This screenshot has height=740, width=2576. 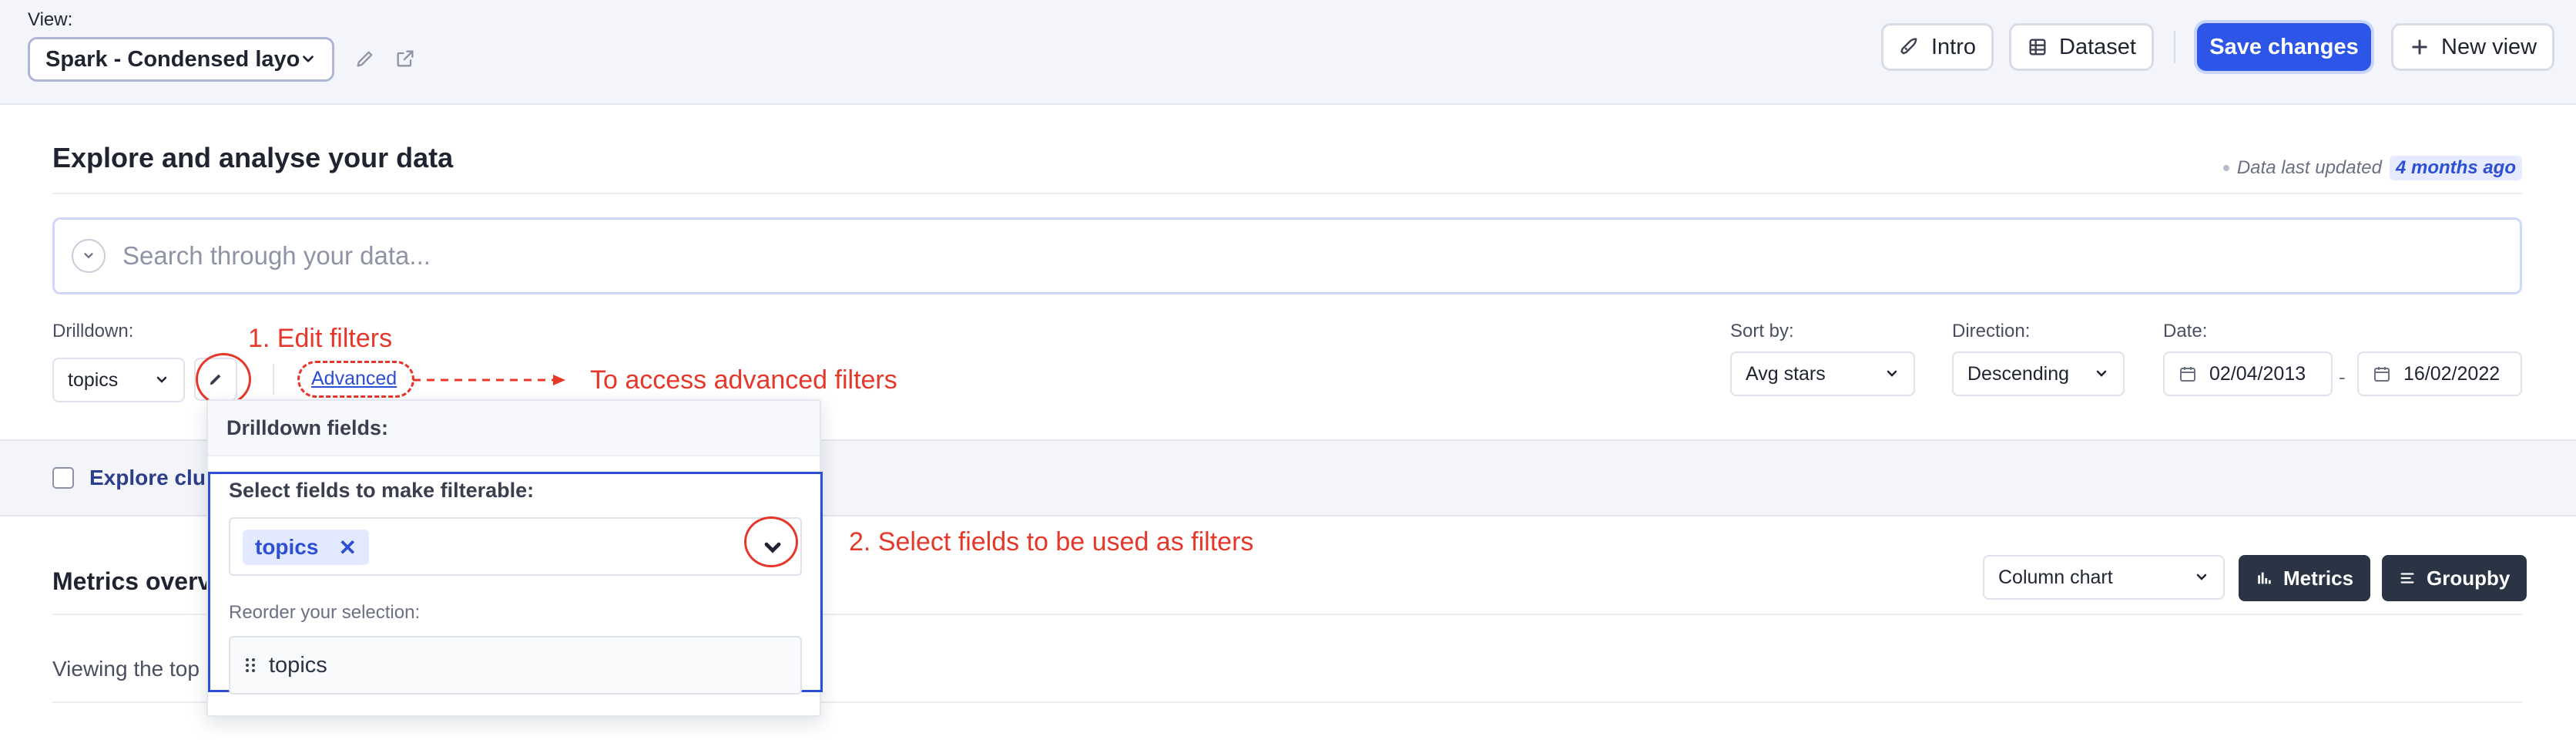 I want to click on drag-handle-icon, so click(x=250, y=665).